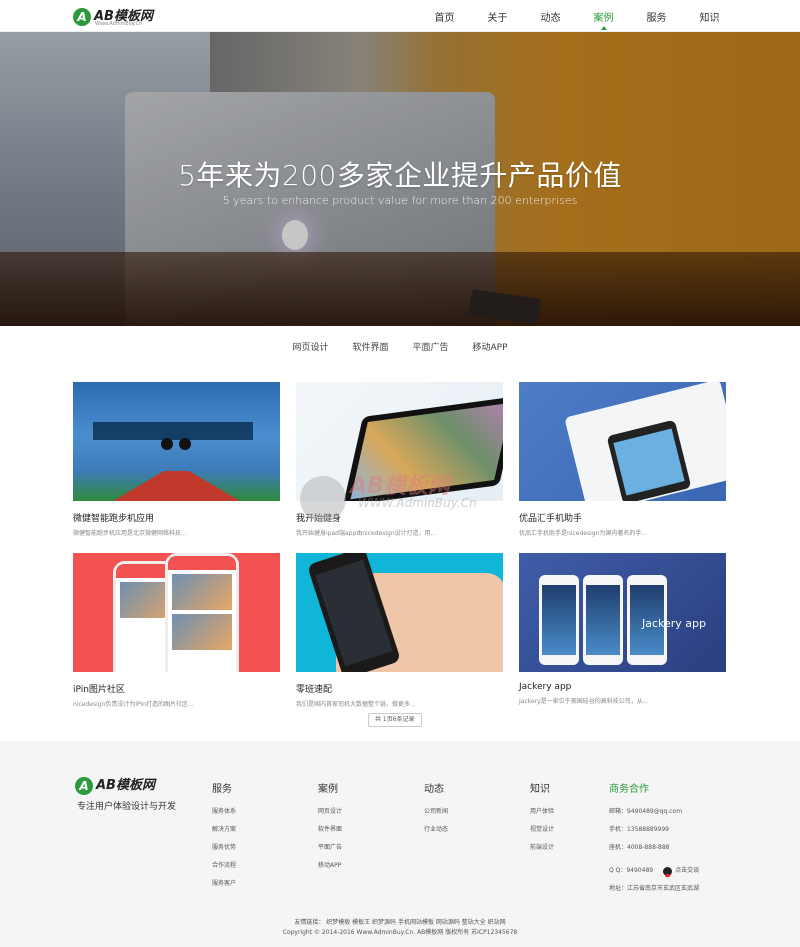 The width and height of the screenshot is (800, 947). I want to click on pagination-info: 共 1页6条记录, so click(395, 720).